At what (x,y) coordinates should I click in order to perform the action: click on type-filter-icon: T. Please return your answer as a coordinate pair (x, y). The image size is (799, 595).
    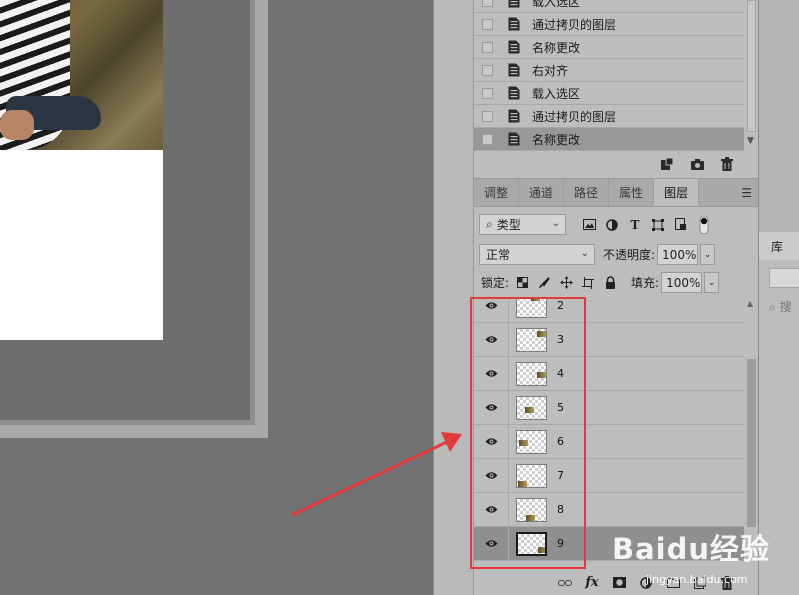
    Looking at the image, I should click on (635, 225).